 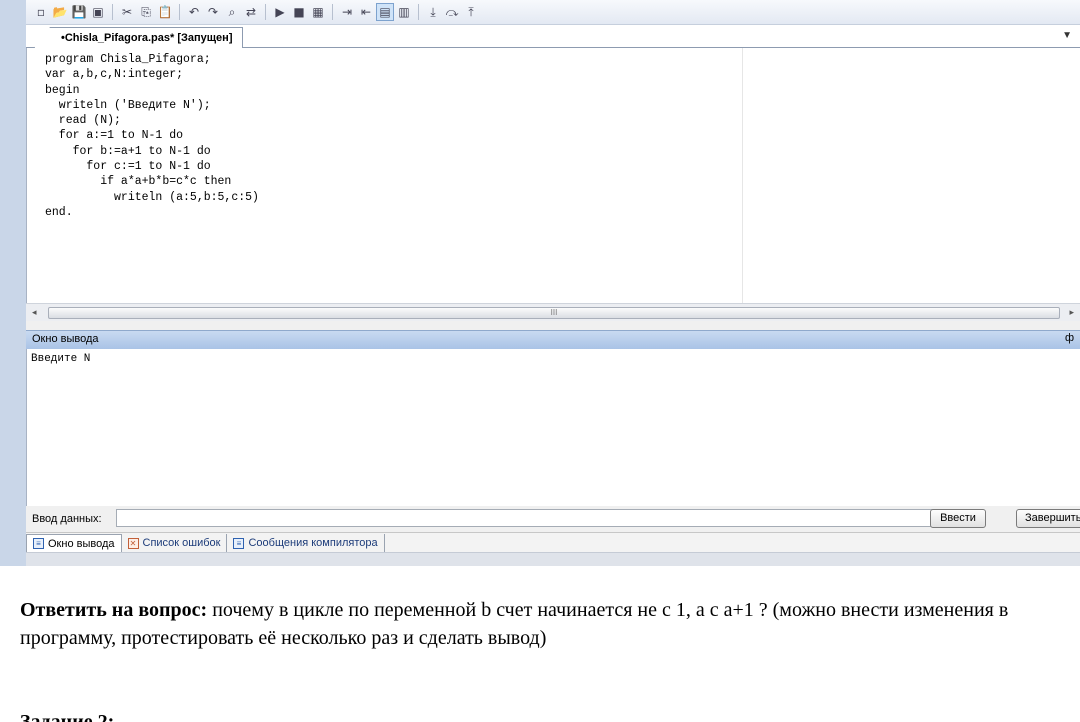 I want to click on enter-button: Ввести, so click(x=958, y=518).